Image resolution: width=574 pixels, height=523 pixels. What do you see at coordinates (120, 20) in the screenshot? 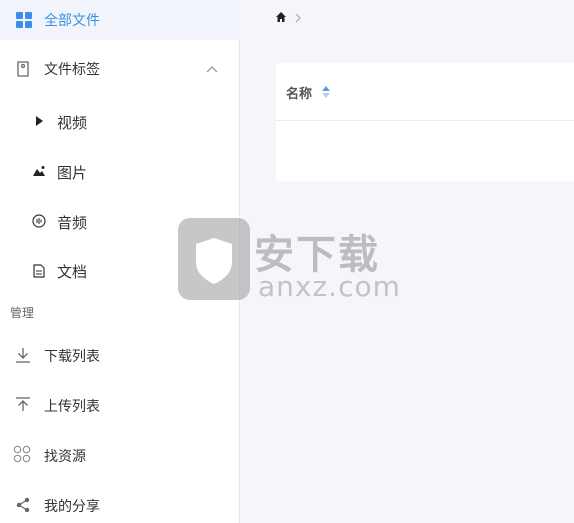
I see `sidebar-item-all-files: 全部文件` at bounding box center [120, 20].